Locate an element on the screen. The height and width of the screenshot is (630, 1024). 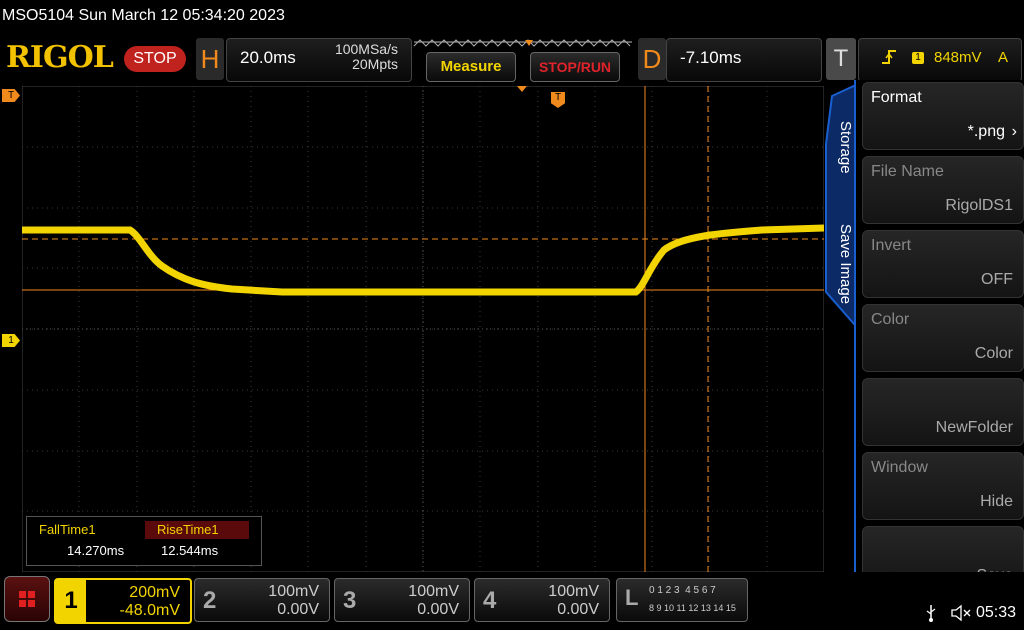
menu-format: Format *.png › is located at coordinates (943, 116).